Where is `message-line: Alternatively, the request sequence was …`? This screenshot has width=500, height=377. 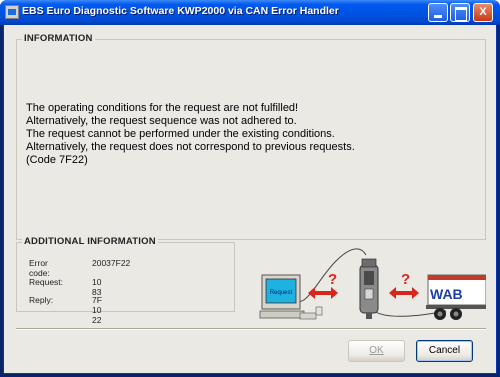 message-line: Alternatively, the request sequence was … is located at coordinates (161, 121).